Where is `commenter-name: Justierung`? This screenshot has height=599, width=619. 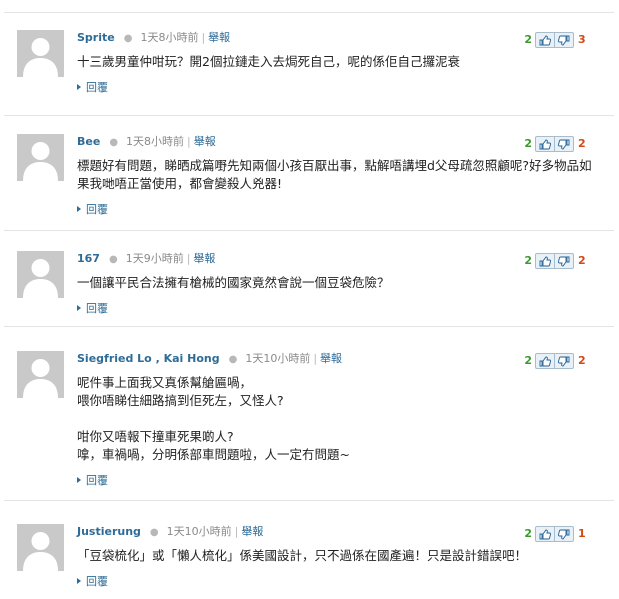 commenter-name: Justierung is located at coordinates (109, 531).